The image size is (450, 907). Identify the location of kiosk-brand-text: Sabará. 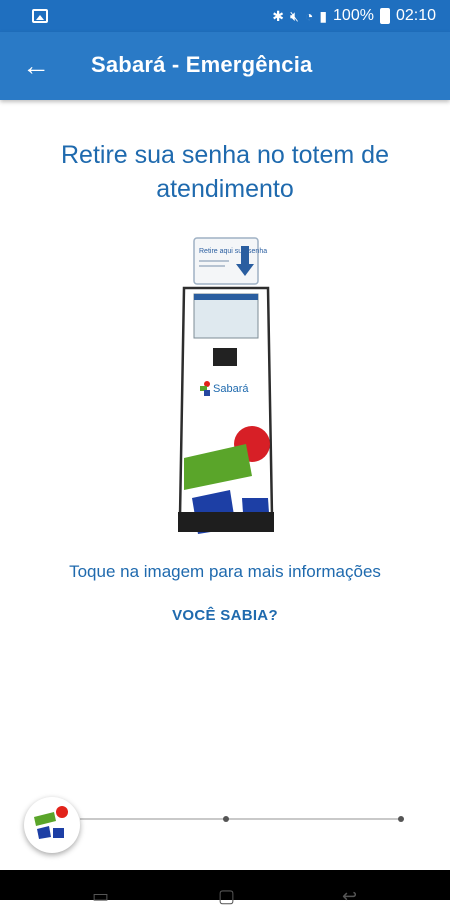
(231, 389).